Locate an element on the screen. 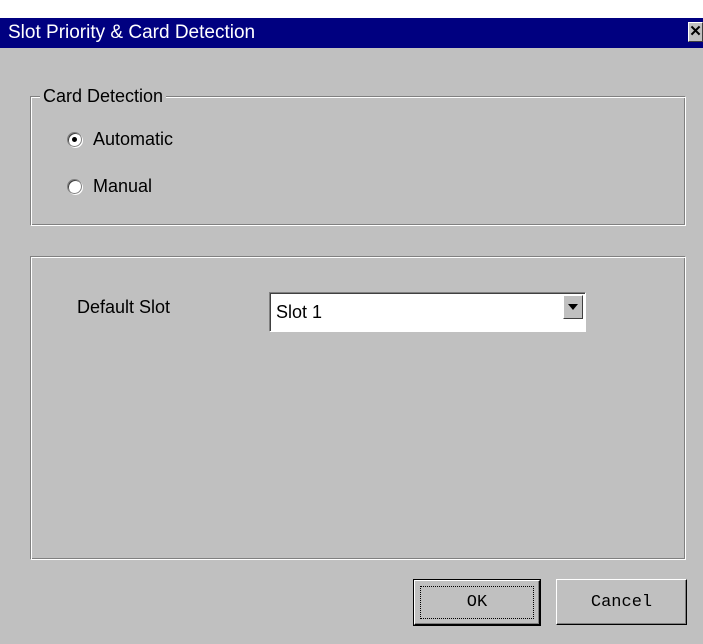 This screenshot has height=644, width=703. default-slot-label: Default Slot is located at coordinates (124, 307).